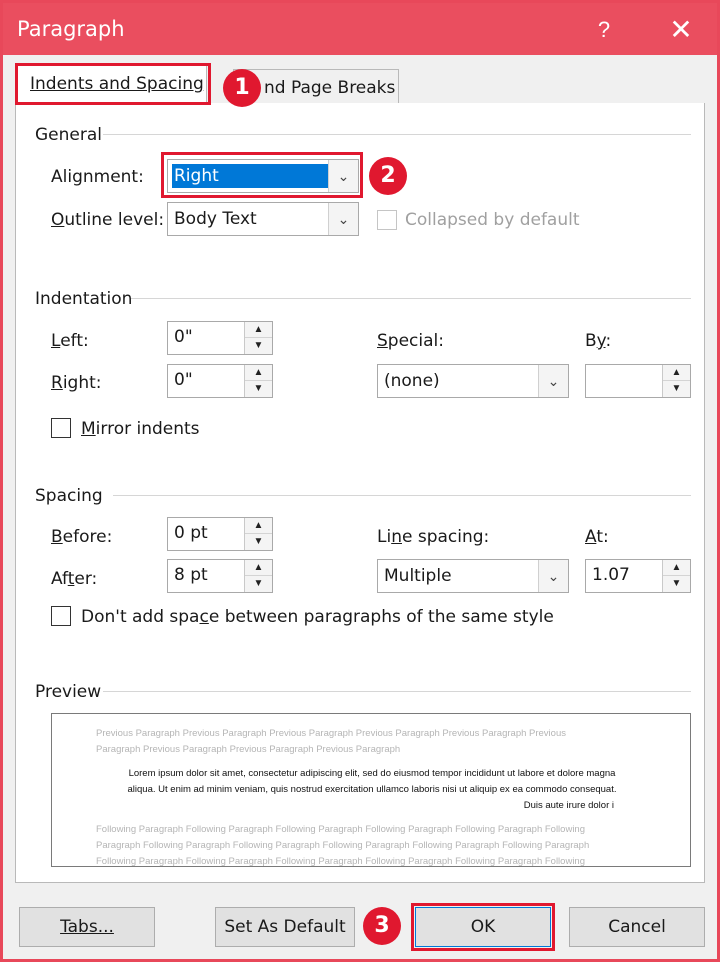 The image size is (720, 962). I want to click on by-spinner: ▲ ▼, so click(638, 381).